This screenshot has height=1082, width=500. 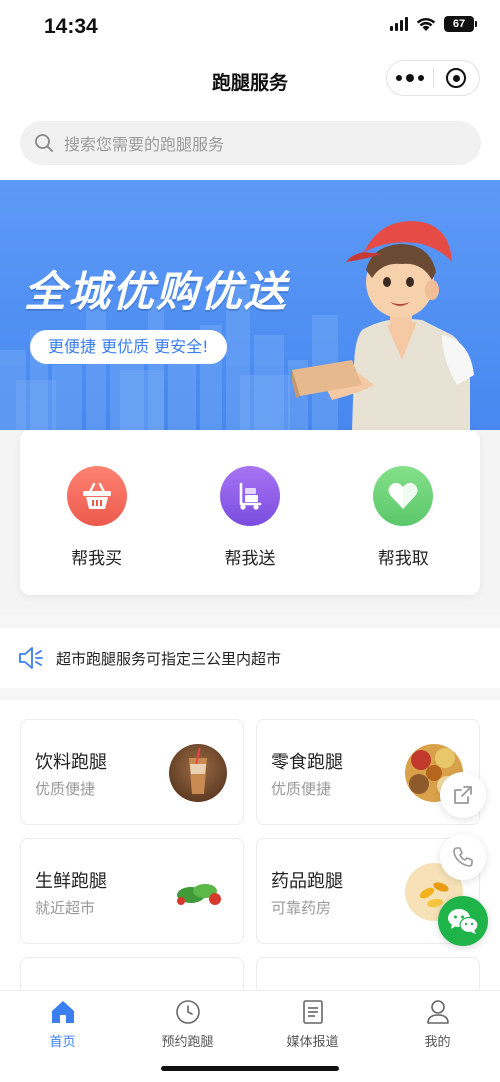 What do you see at coordinates (62, 1042) in the screenshot?
I see `tab-home-label: 首页` at bounding box center [62, 1042].